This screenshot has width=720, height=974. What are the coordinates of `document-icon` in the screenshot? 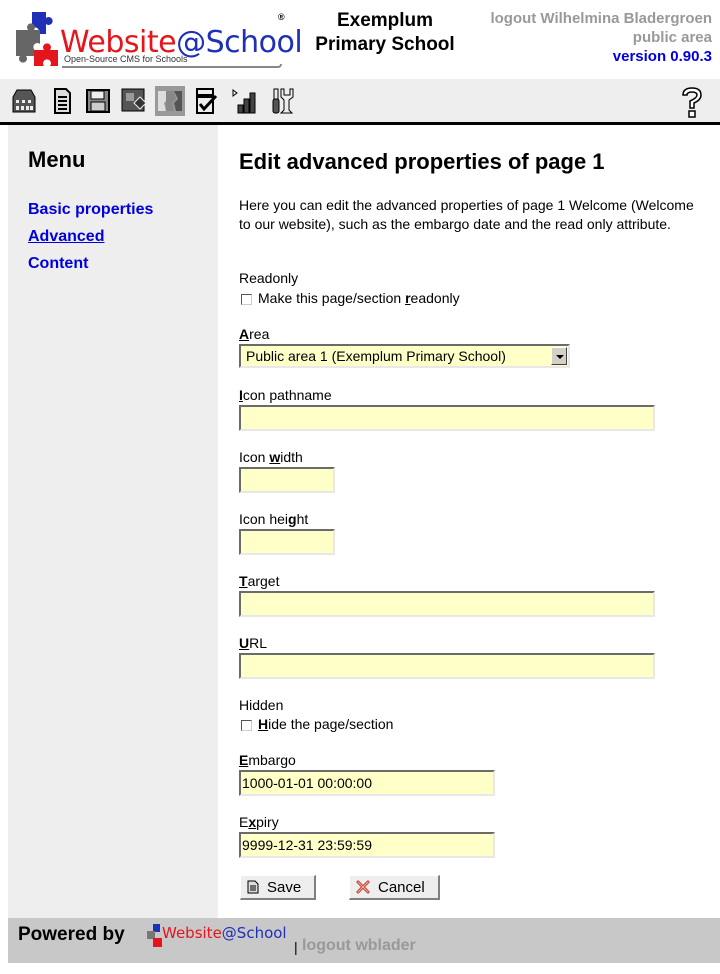 It's located at (253, 887).